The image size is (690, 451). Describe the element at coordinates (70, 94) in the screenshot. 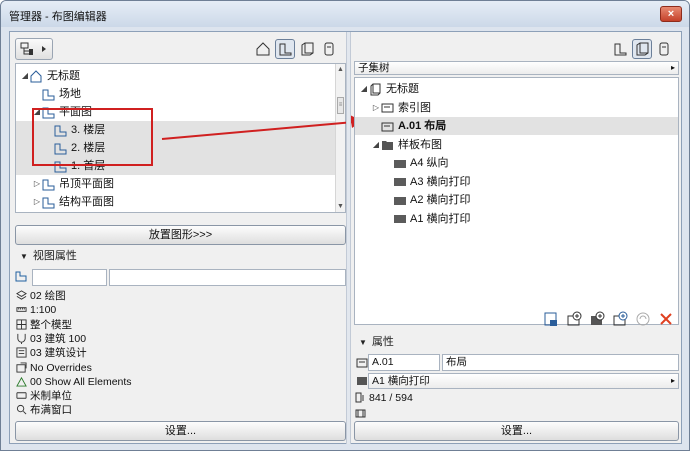

I see `view-map-item-label: 场地` at that location.